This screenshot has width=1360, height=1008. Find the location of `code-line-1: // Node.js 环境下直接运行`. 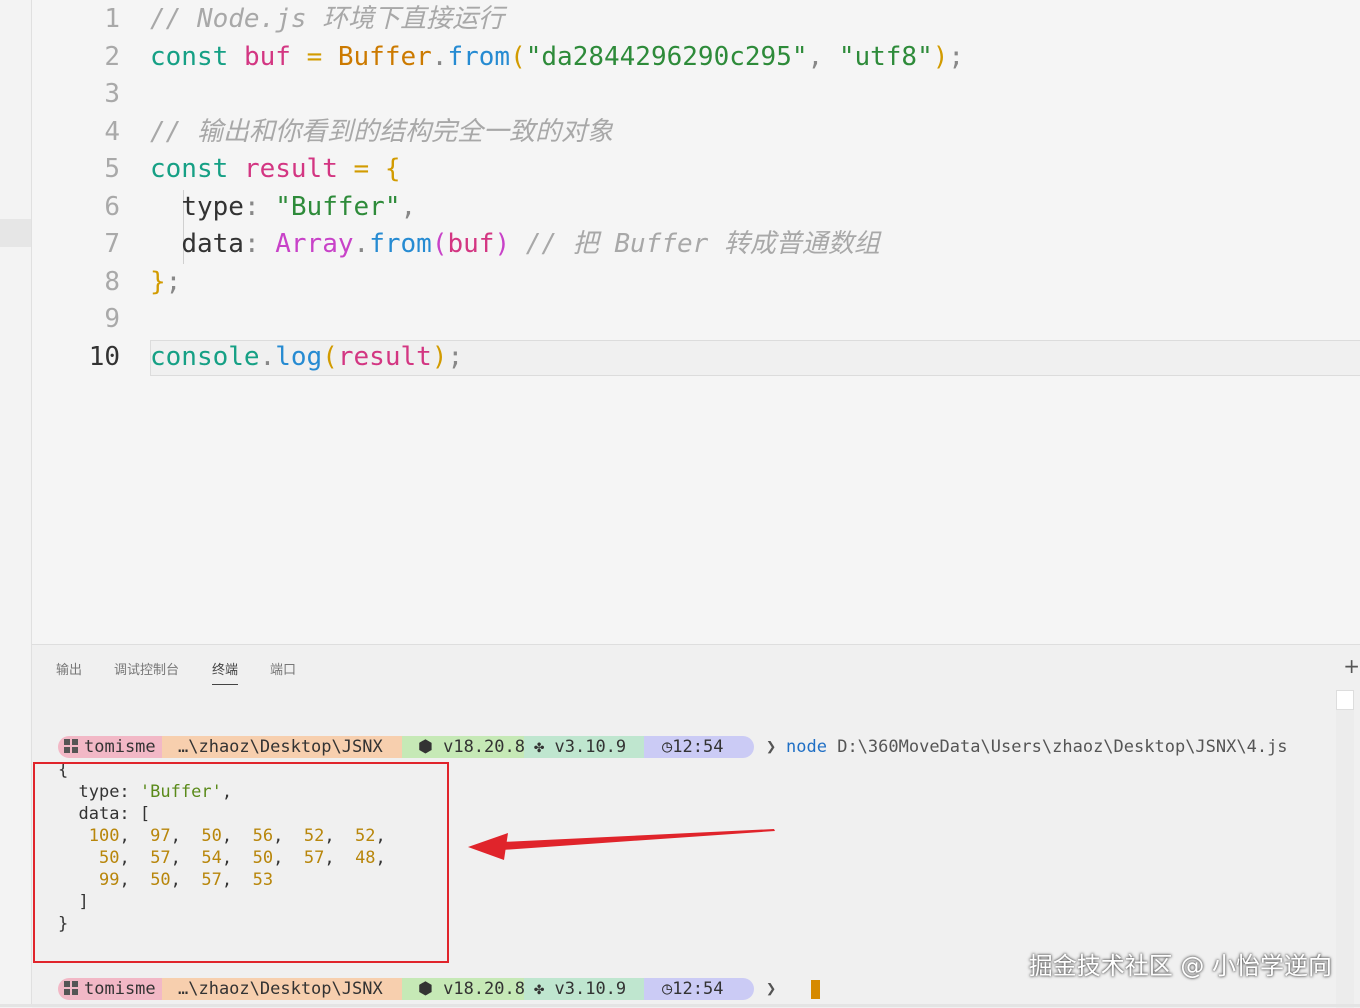

code-line-1: // Node.js 环境下直接运行 is located at coordinates (327, 19).